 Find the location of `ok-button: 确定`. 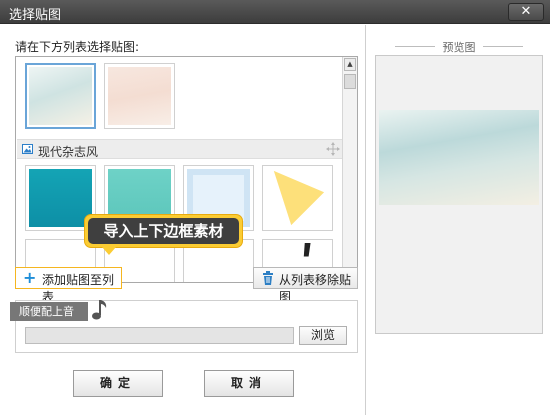

ok-button: 确定 is located at coordinates (118, 383).